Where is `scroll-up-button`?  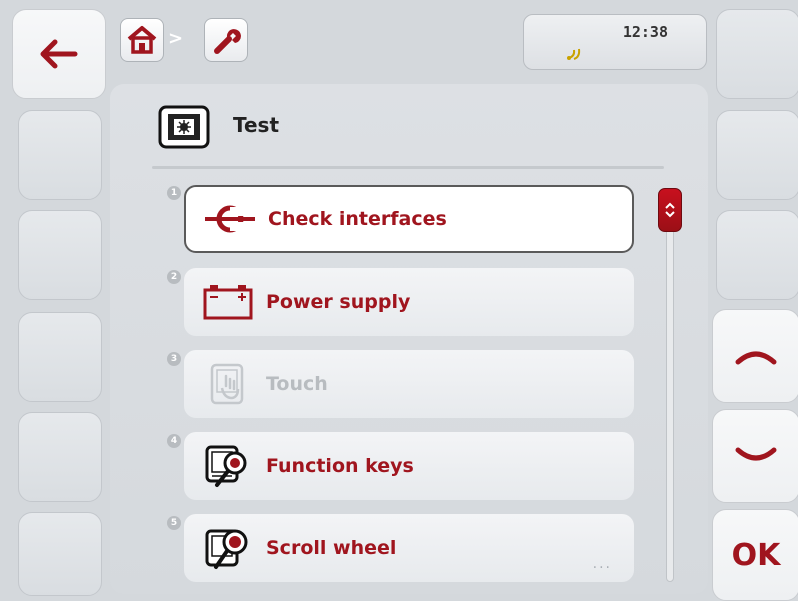
scroll-up-button is located at coordinates (755, 356).